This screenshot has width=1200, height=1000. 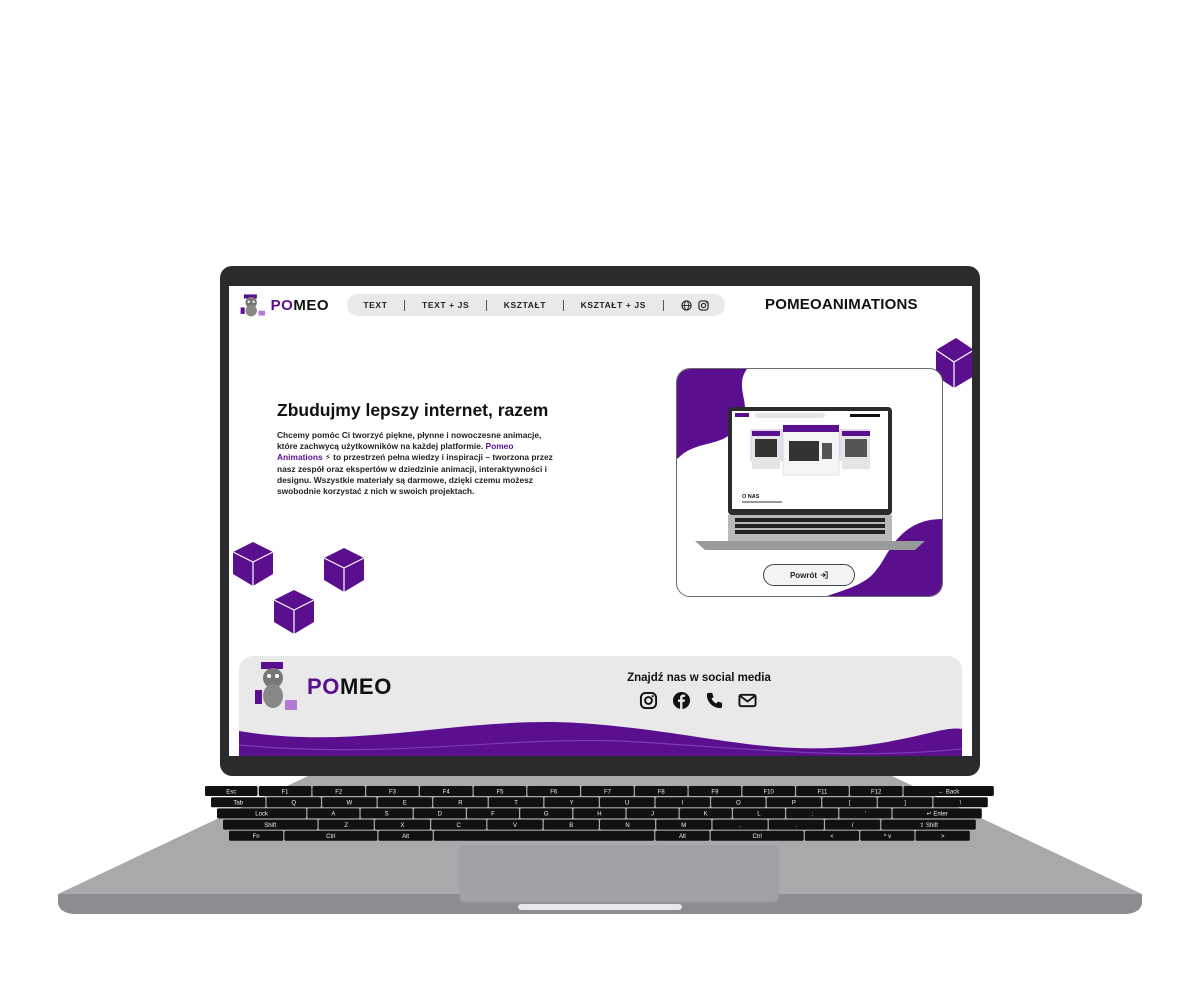 I want to click on keyboard-key: ., so click(x=796, y=824).